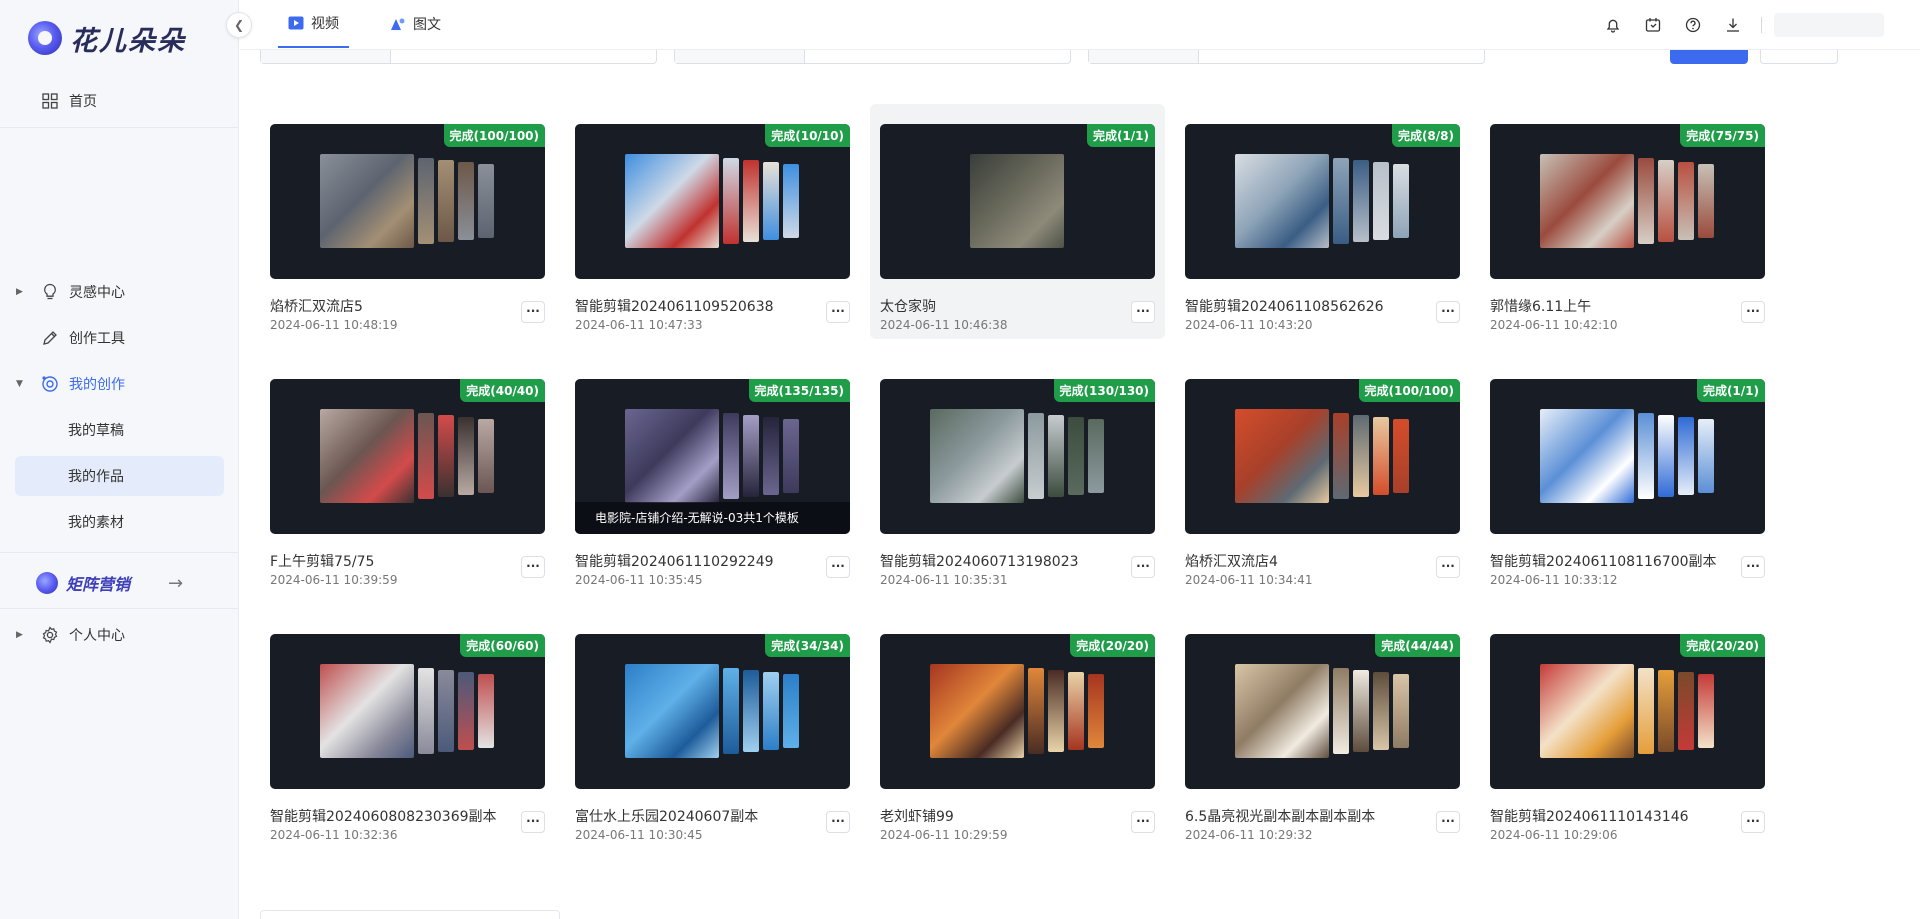  What do you see at coordinates (672, 201) in the screenshot?
I see `thumbnail-main-frame` at bounding box center [672, 201].